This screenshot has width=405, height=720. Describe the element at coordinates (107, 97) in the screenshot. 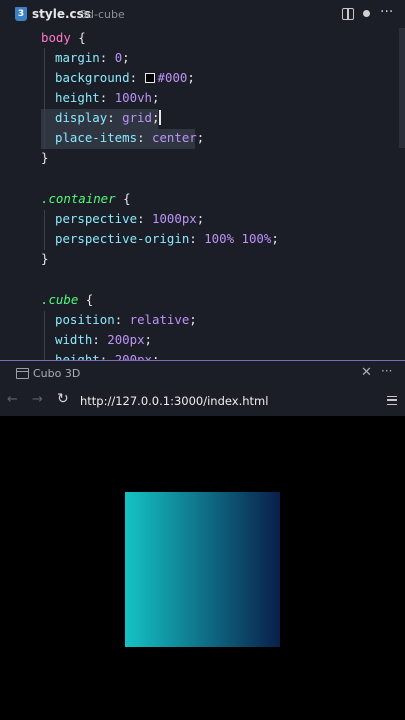

I see `code-line: height: 100vh;` at that location.